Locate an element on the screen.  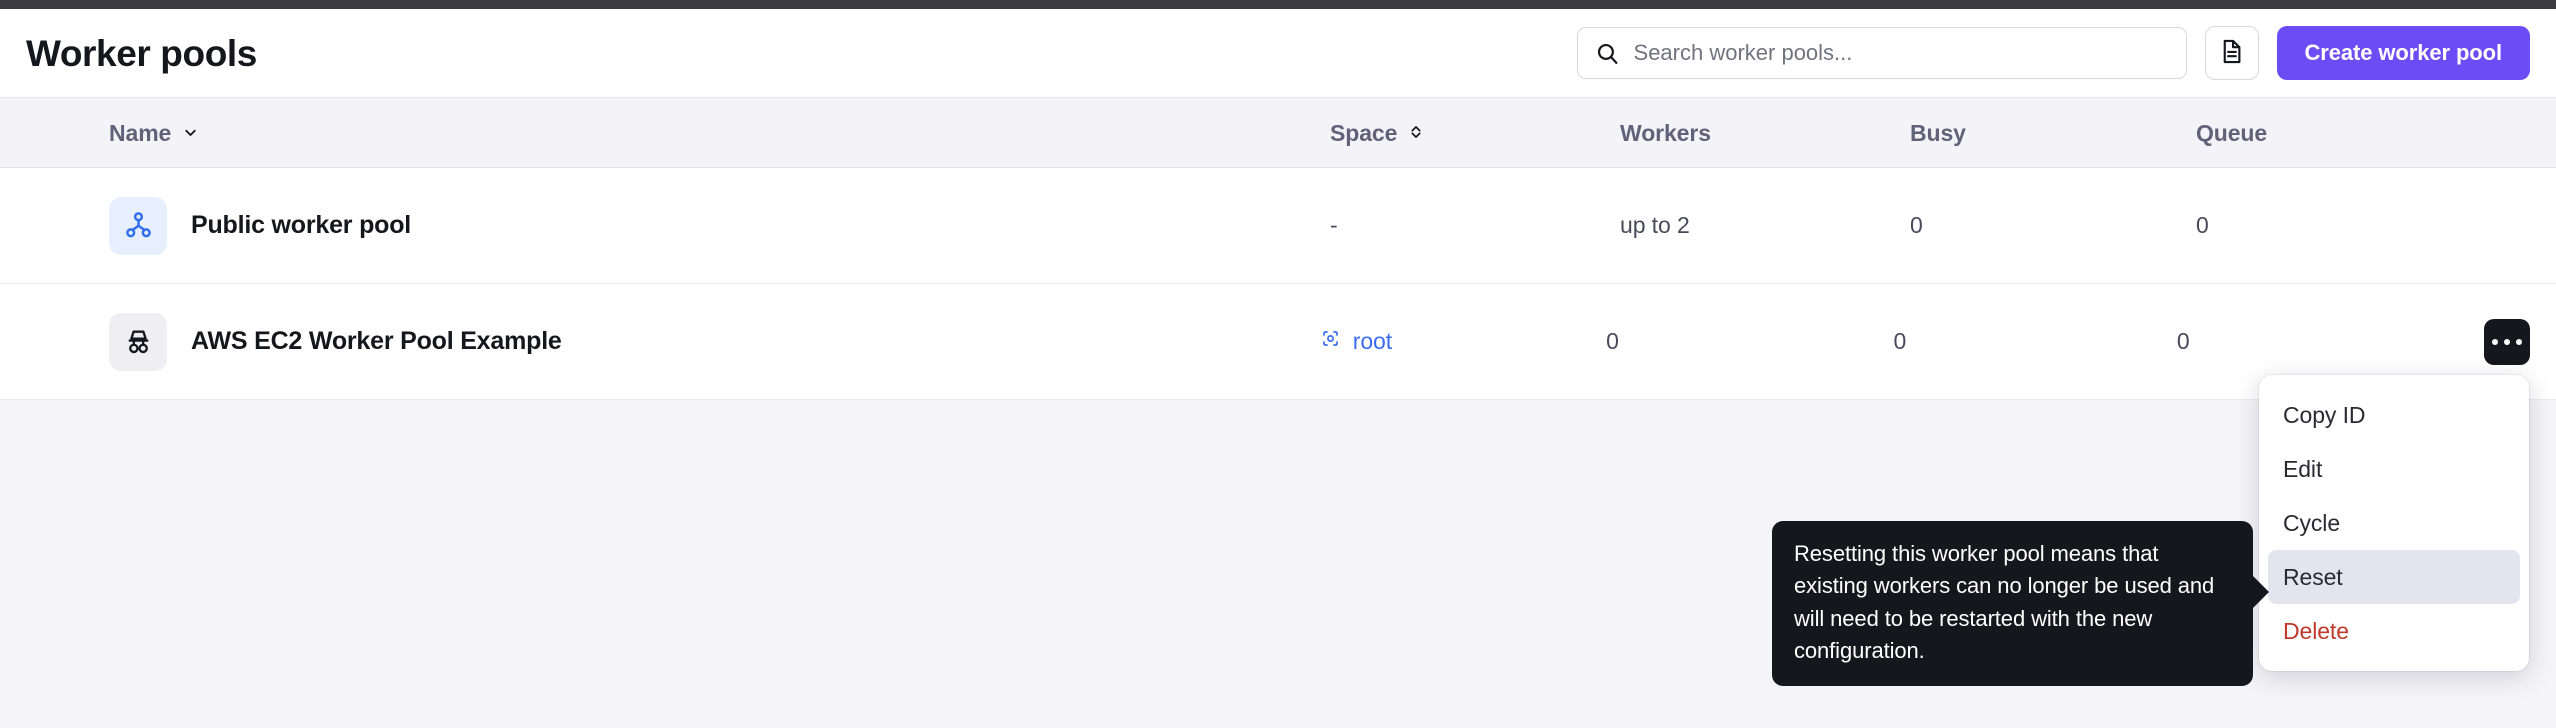
row-actions-dropdown: Copy ID Edit Cycle Reset Delete is located at coordinates (2394, 523).